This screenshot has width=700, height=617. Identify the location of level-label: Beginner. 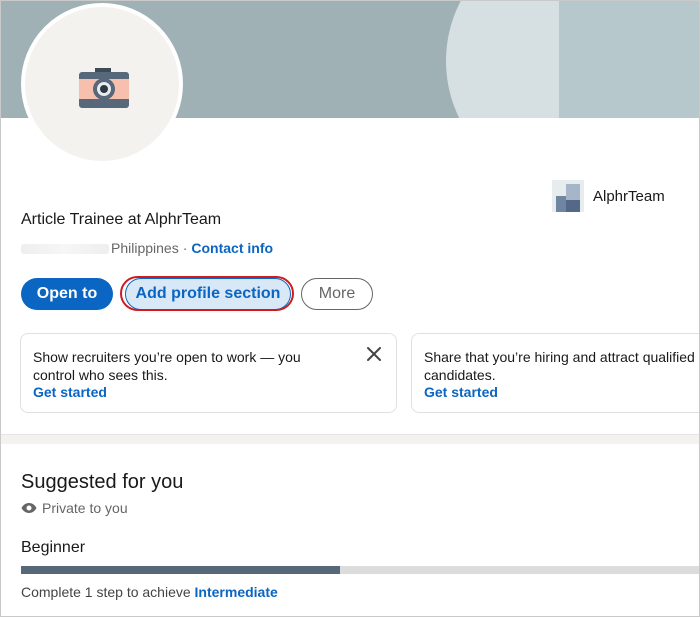
(53, 547).